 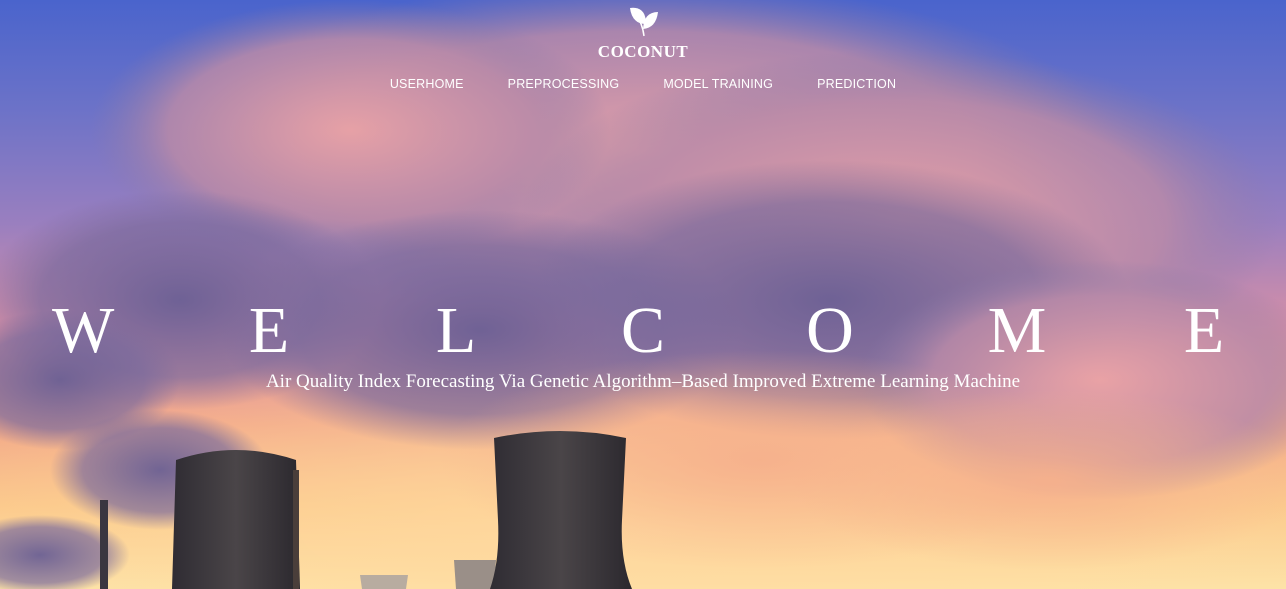 What do you see at coordinates (564, 84) in the screenshot?
I see `nav-item-preprocessing: PREPROCESSING` at bounding box center [564, 84].